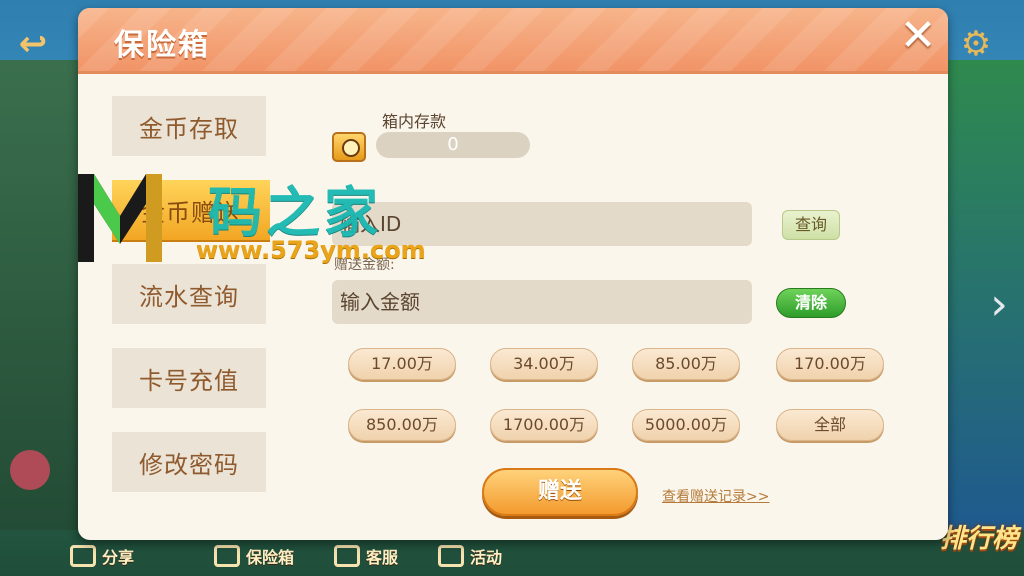 Image resolution: width=1024 pixels, height=576 pixels. I want to click on share-nav-item: 分享, so click(102, 556).